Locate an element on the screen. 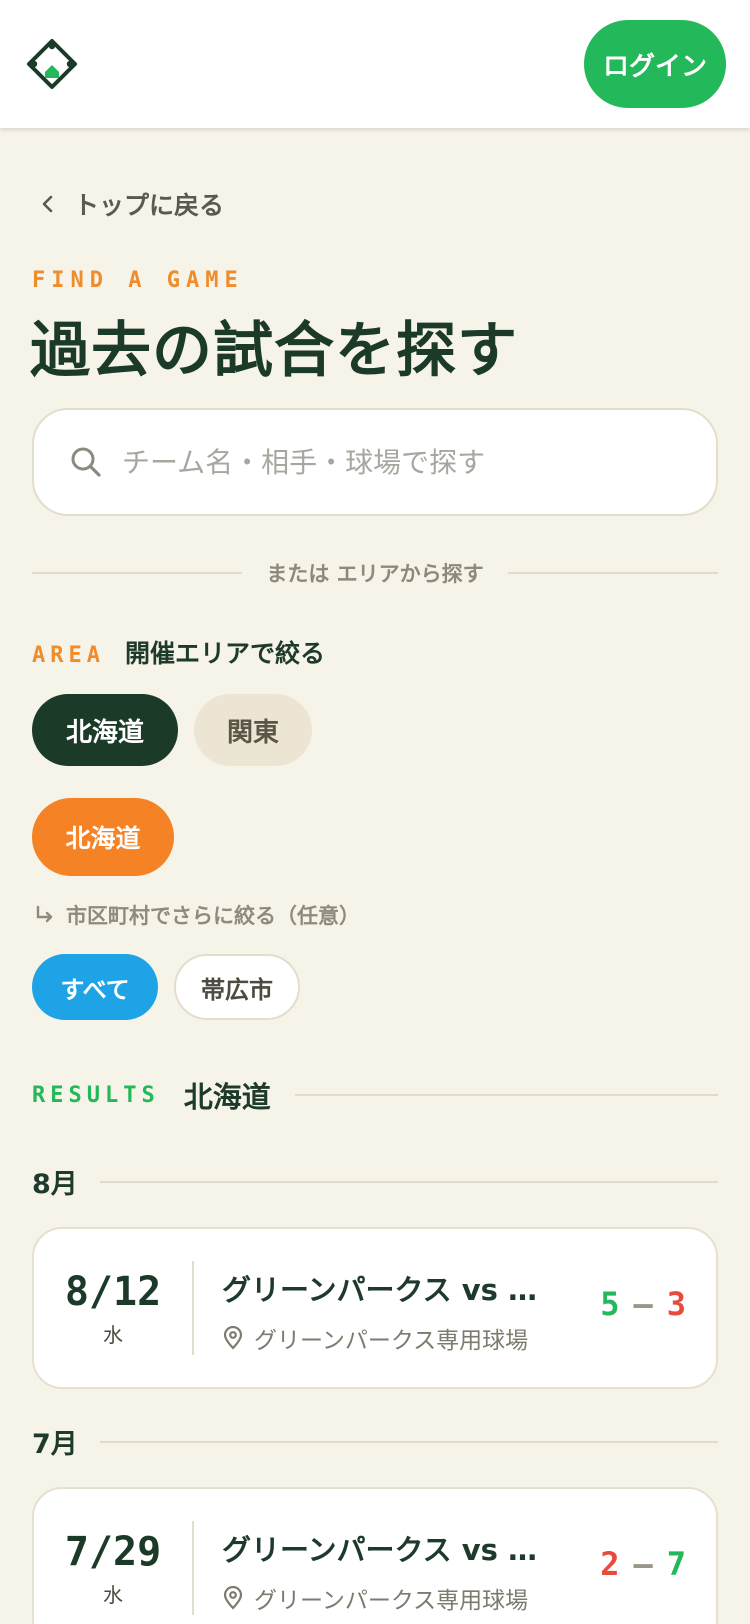 The width and height of the screenshot is (750, 1624). score-away: 3 is located at coordinates (676, 1304).